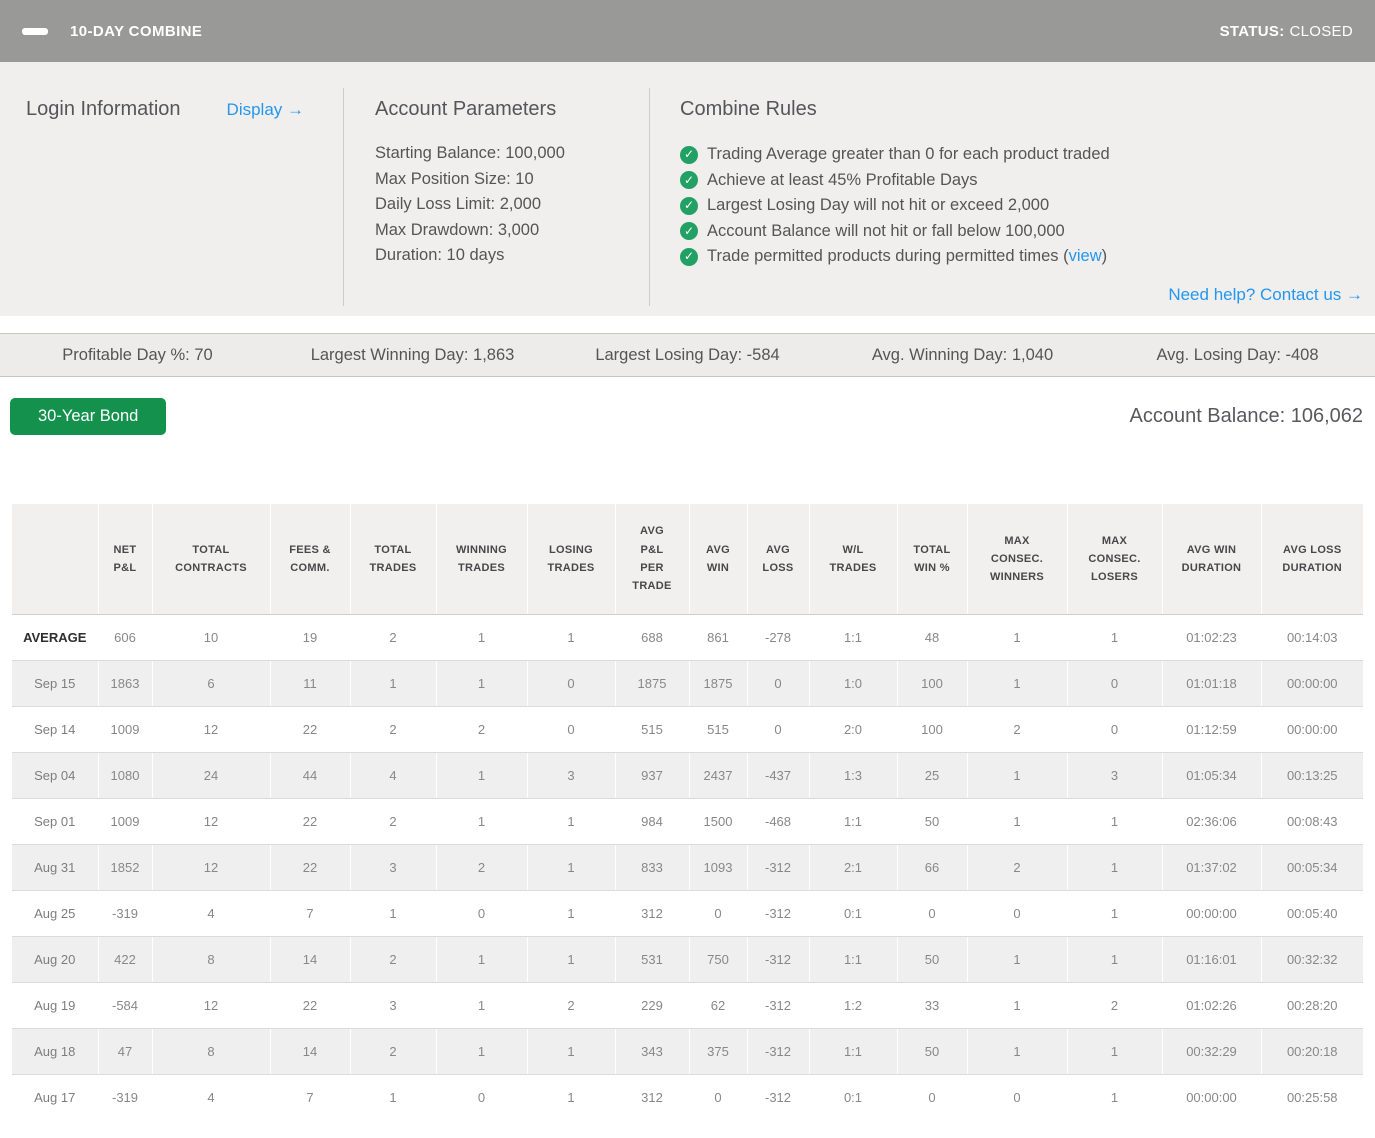 The height and width of the screenshot is (1138, 1375). I want to click on cell: 00:00:00, so click(1211, 1097).